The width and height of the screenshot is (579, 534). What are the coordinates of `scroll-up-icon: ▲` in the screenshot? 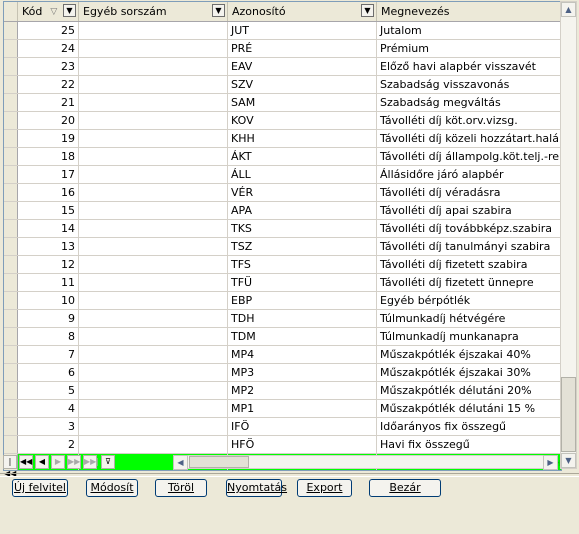 It's located at (568, 9).